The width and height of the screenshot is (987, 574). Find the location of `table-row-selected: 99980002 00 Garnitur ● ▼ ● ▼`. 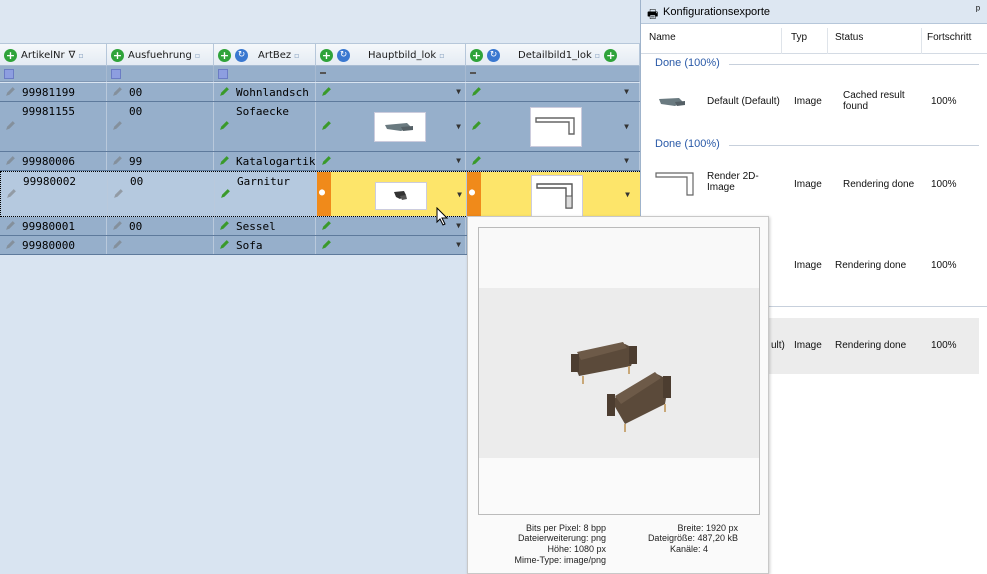

table-row-selected: 99980002 00 Garnitur ● ▼ ● ▼ is located at coordinates (320, 194).